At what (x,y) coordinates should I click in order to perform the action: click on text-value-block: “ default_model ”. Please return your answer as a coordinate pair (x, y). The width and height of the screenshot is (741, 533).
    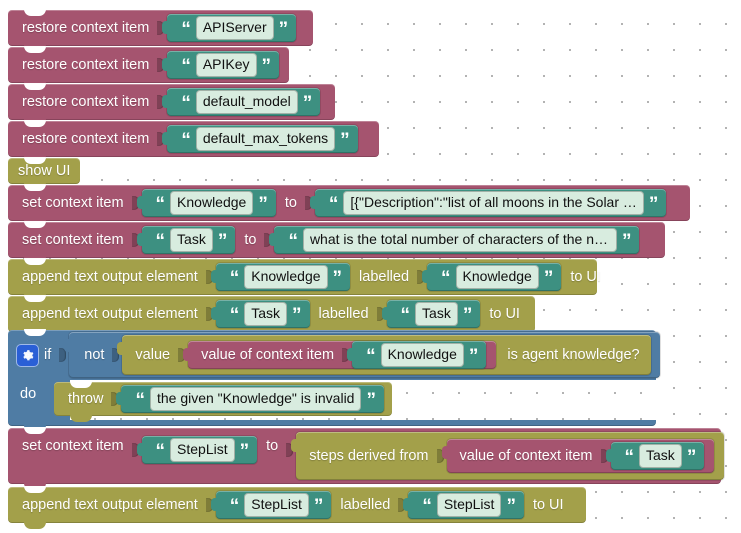
    Looking at the image, I should click on (241, 102).